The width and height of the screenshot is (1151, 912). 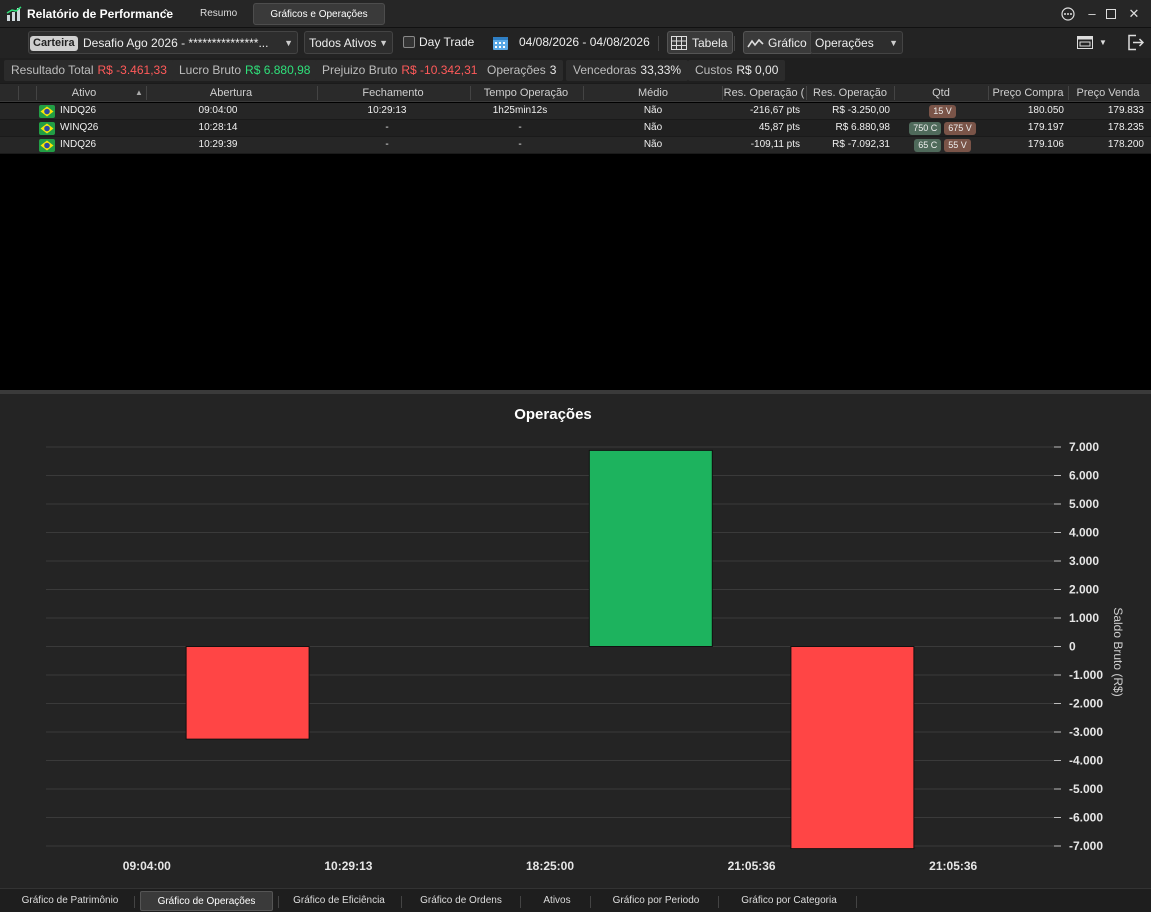 What do you see at coordinates (656, 901) in the screenshot?
I see `tab-grafico-por-periodo: Gráfico por Periodo` at bounding box center [656, 901].